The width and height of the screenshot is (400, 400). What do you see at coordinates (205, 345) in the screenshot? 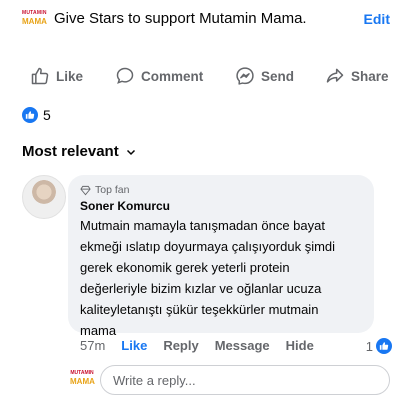
I see `comment-meta: 57m Like Reply Message Hide` at bounding box center [205, 345].